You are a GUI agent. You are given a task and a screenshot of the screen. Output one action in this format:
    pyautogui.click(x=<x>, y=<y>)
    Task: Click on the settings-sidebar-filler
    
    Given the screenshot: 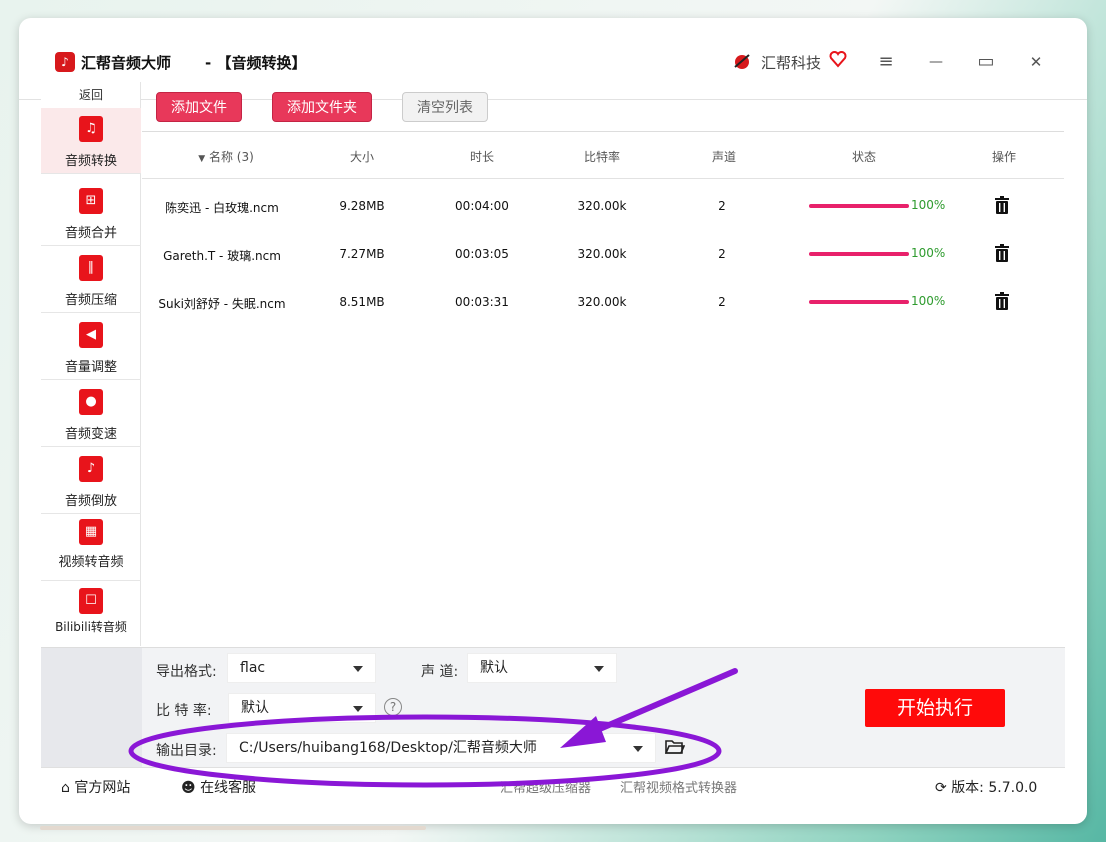 What is the action you would take?
    pyautogui.click(x=91, y=708)
    